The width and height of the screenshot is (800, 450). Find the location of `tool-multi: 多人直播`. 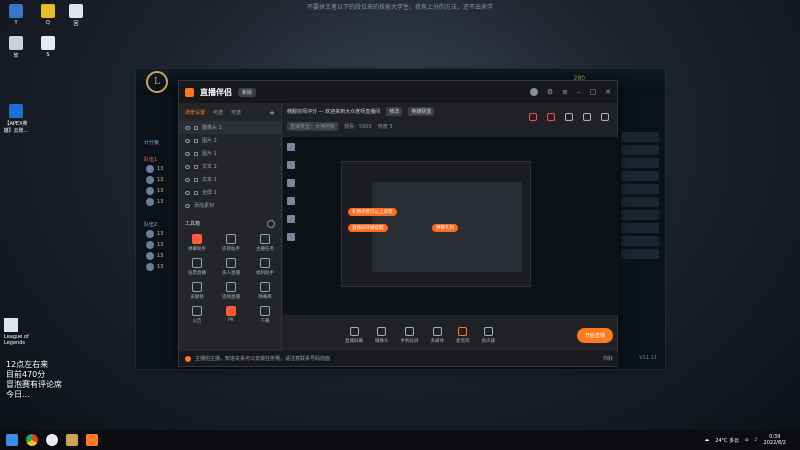

tool-multi: 多人直播 is located at coordinates (231, 267).